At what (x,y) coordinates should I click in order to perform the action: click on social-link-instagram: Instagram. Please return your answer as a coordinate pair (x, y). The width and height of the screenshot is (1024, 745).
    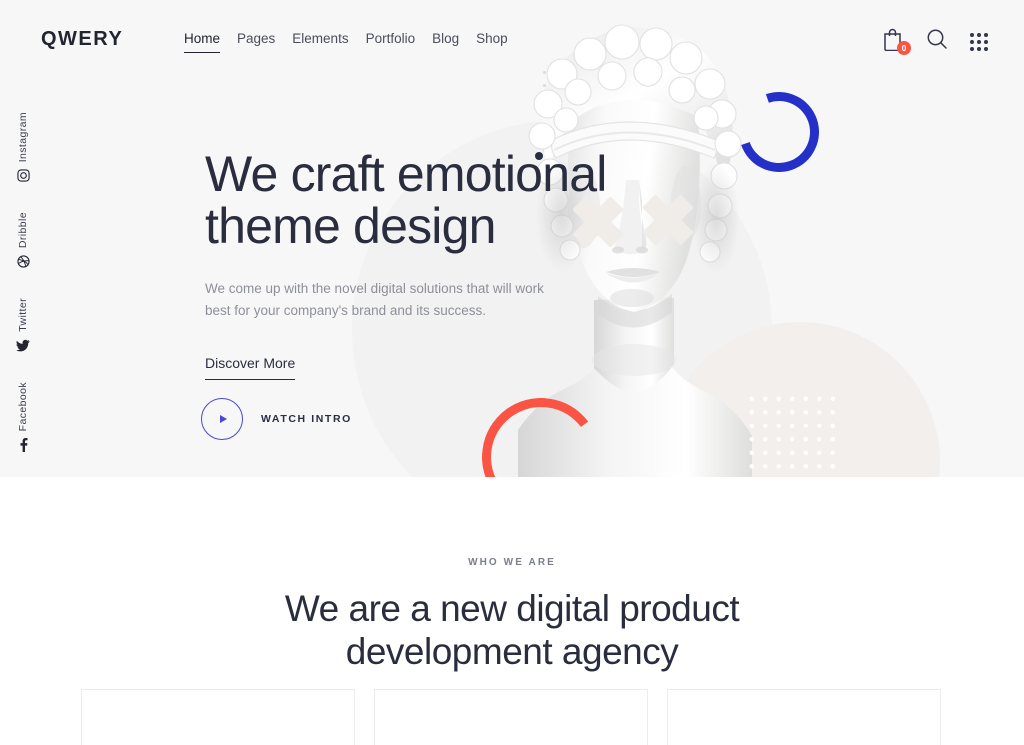
    Looking at the image, I should click on (23, 148).